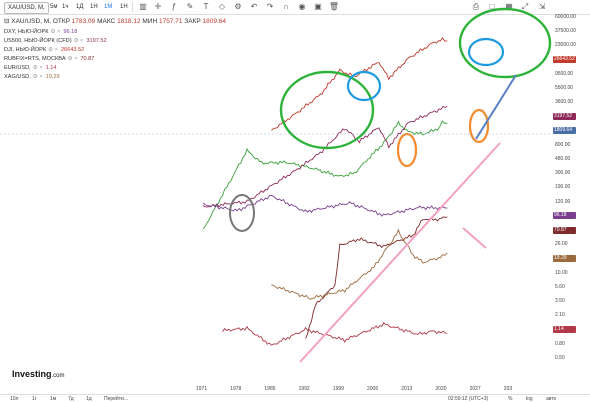 This screenshot has width=590, height=403. I want to click on y-tick-label: 9500.00, so click(564, 73).